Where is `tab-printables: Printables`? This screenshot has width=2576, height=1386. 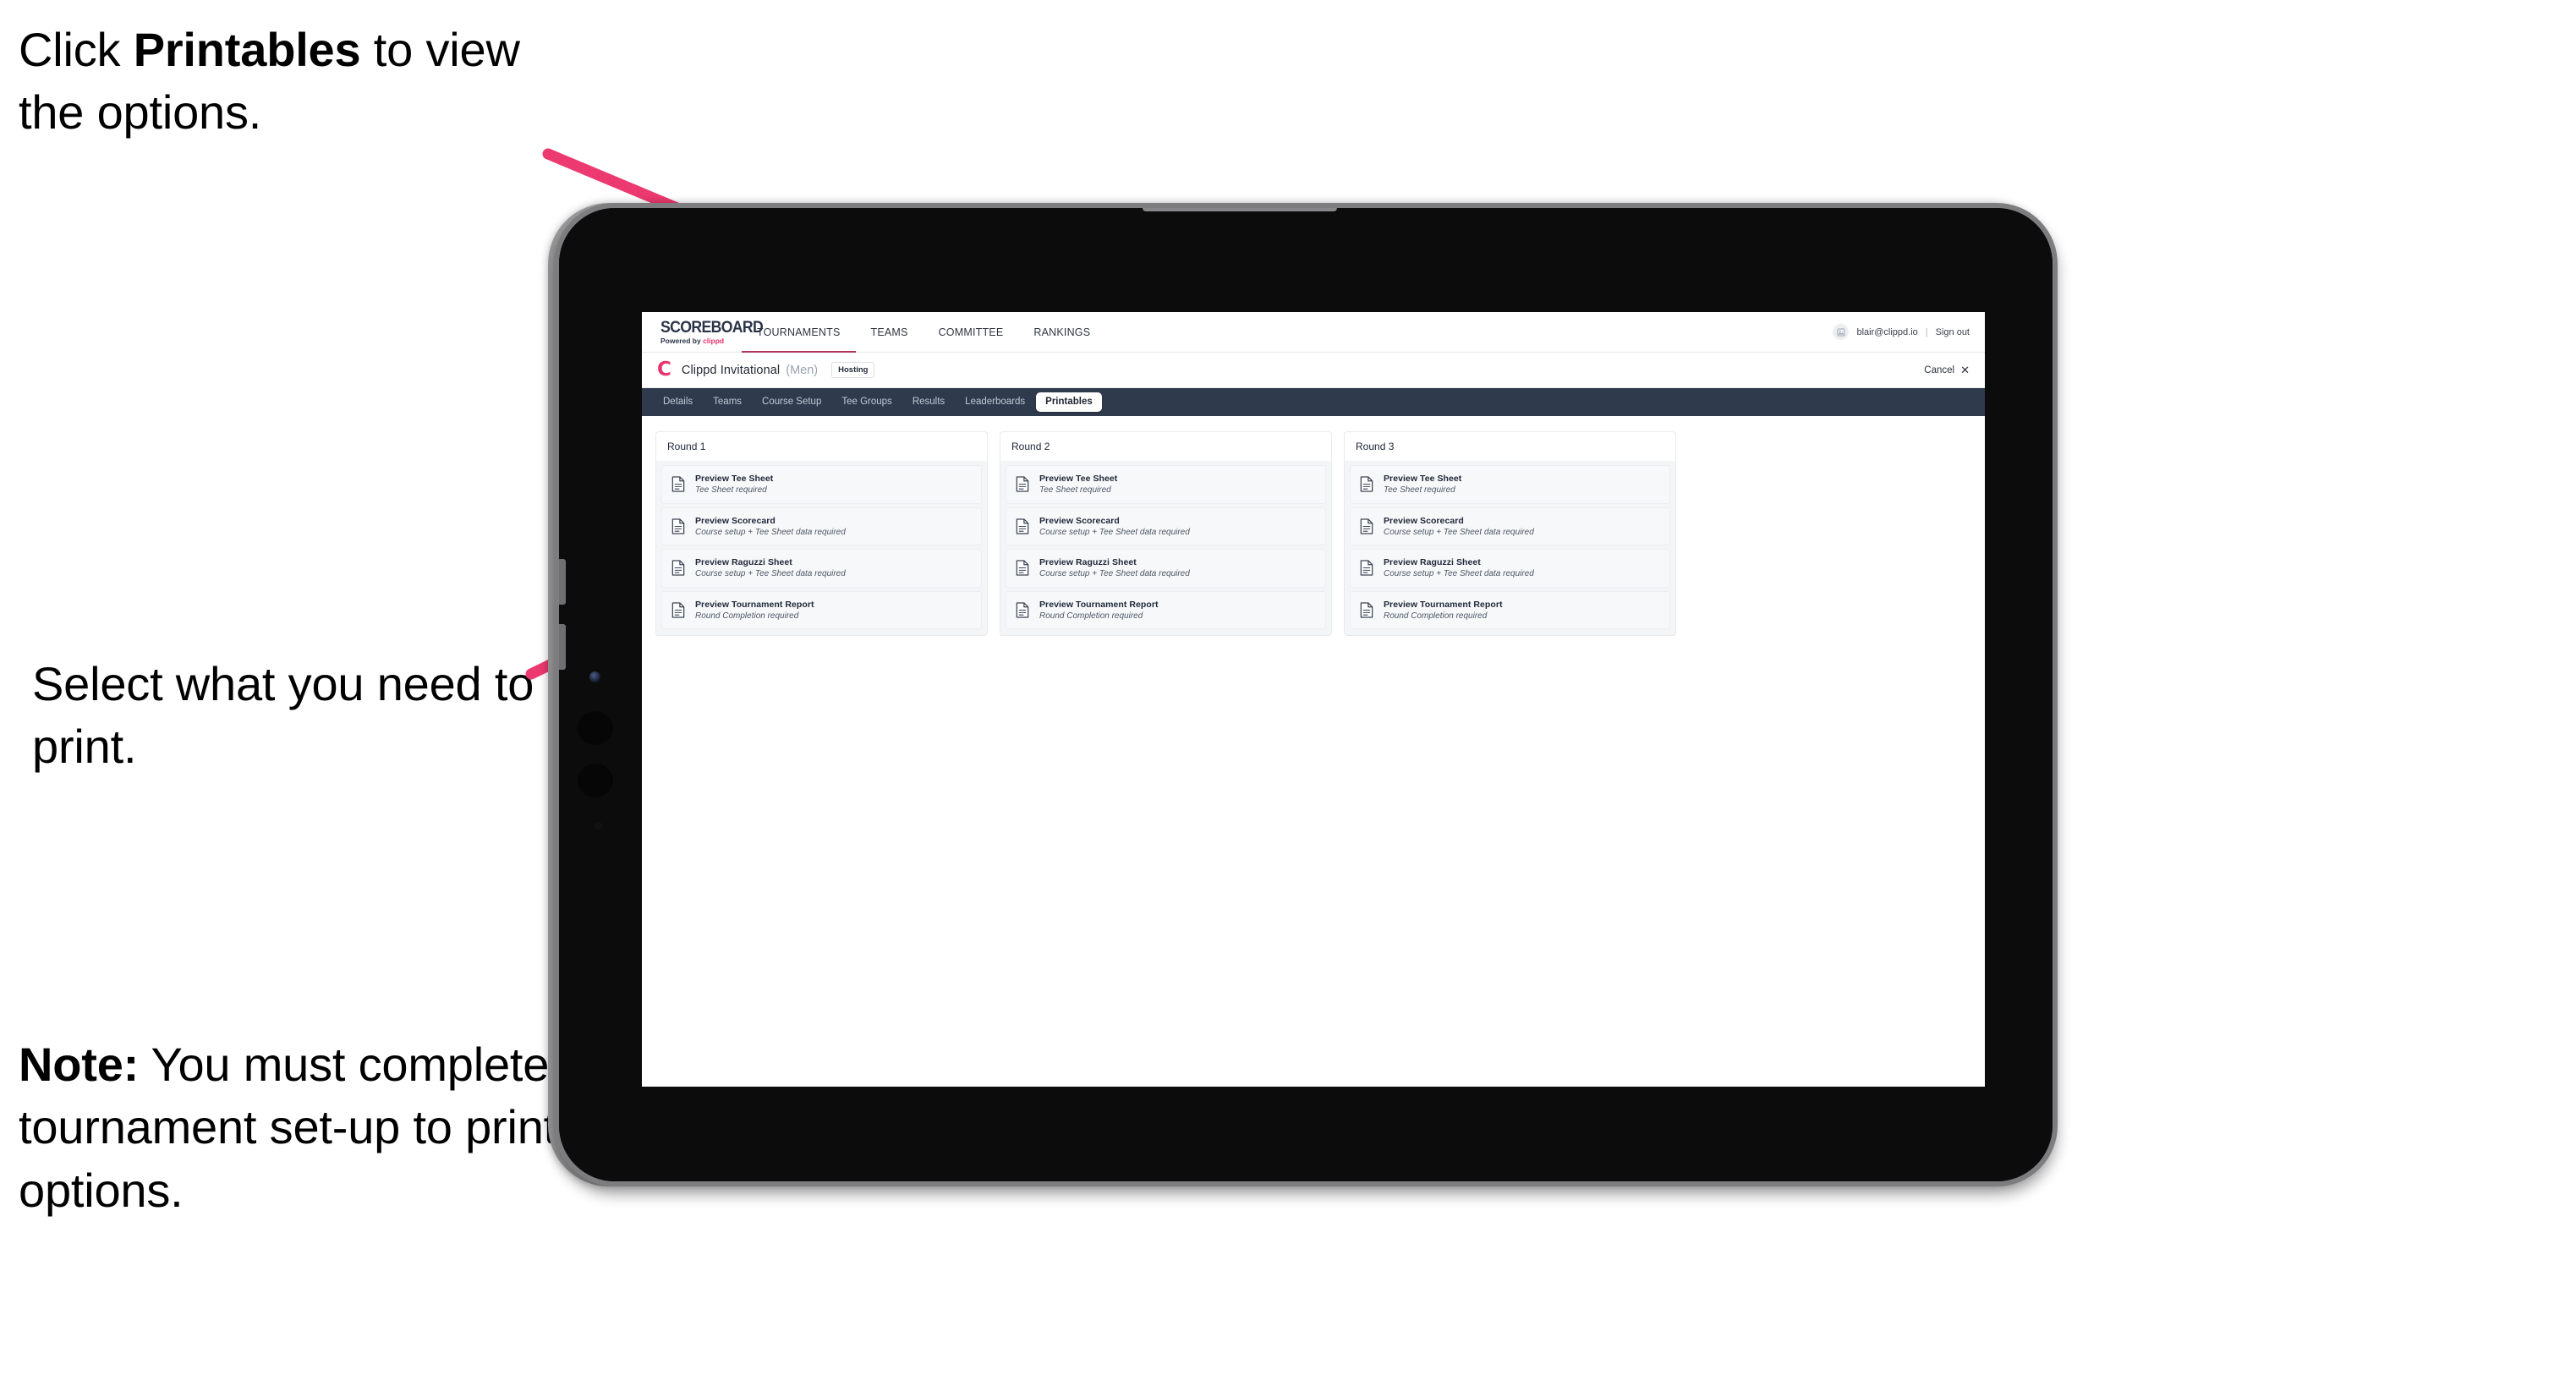 tab-printables: Printables is located at coordinates (1069, 402).